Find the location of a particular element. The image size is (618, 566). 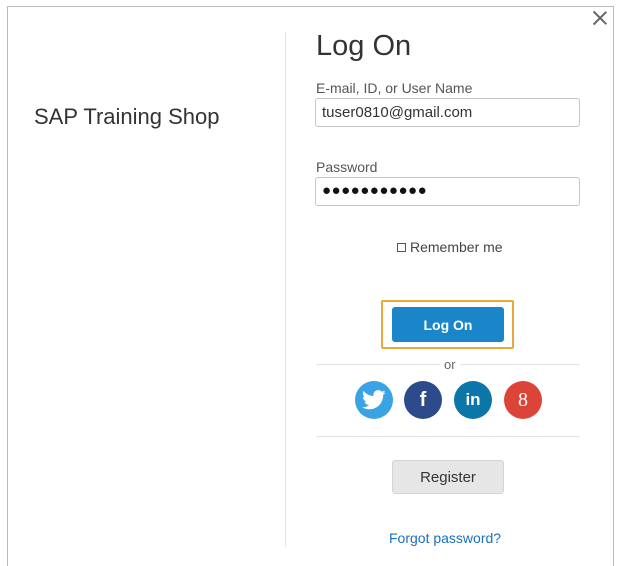

linkedin-in-icon: in is located at coordinates (473, 399).